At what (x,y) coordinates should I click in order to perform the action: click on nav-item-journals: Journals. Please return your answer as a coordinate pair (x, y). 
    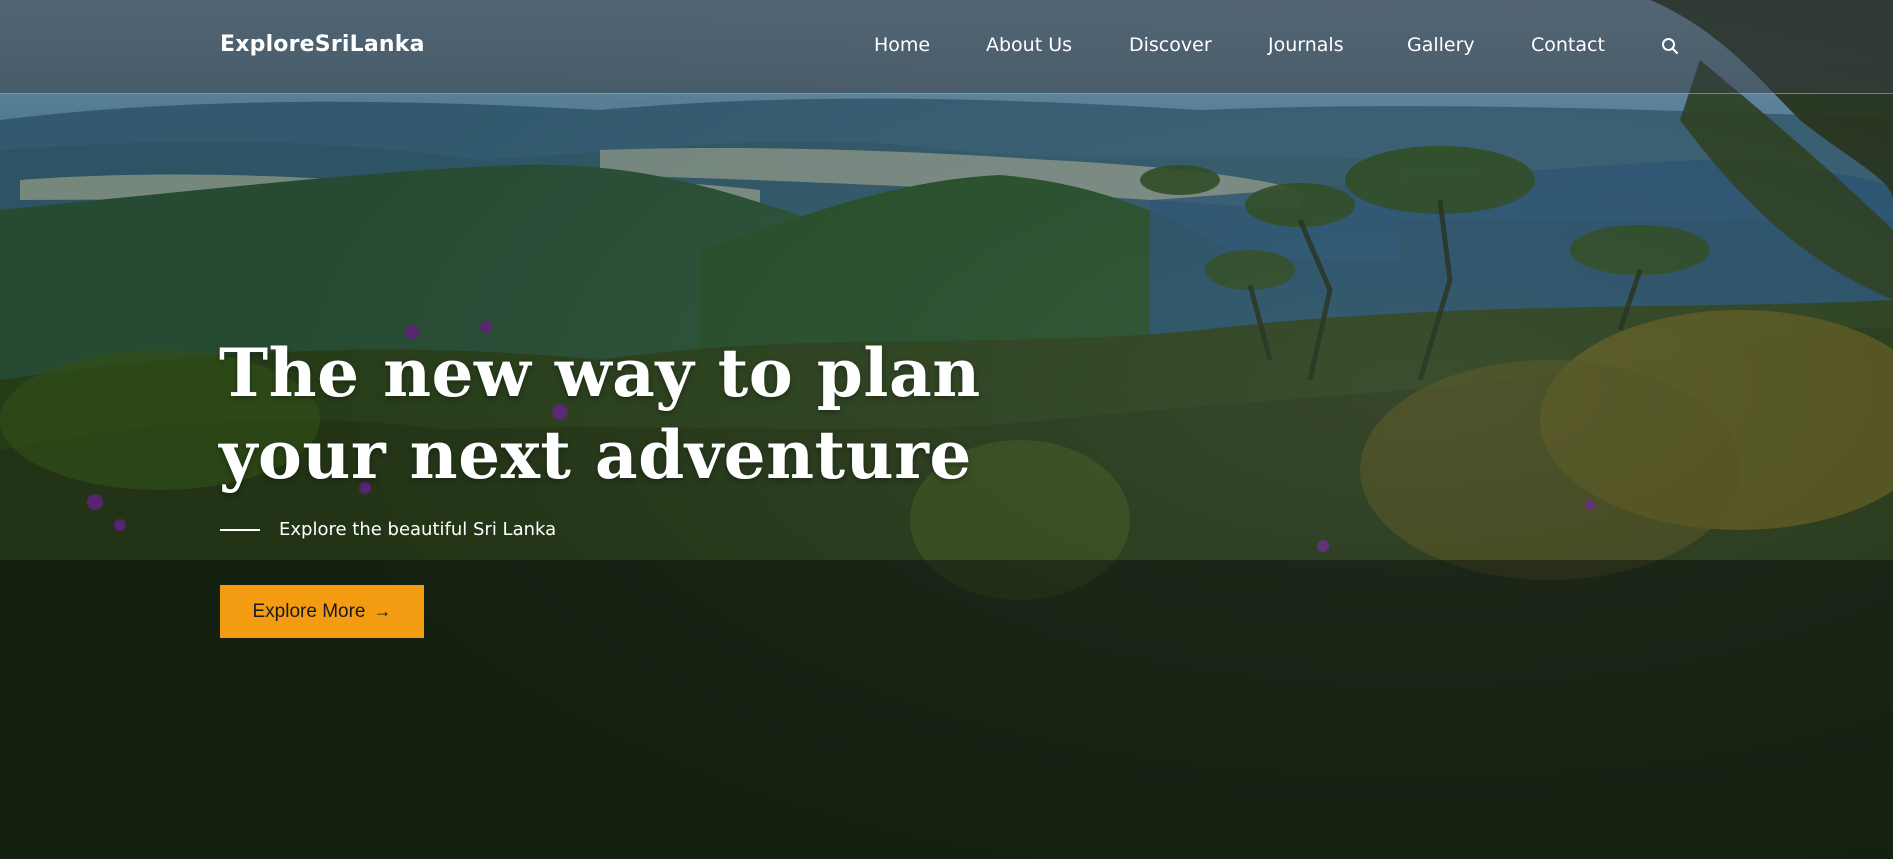
    Looking at the image, I should click on (1306, 45).